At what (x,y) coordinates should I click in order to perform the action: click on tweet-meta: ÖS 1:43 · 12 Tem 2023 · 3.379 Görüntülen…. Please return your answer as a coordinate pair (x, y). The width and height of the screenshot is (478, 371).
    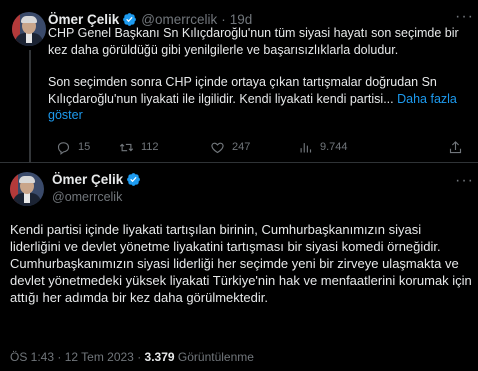
    Looking at the image, I should click on (132, 357).